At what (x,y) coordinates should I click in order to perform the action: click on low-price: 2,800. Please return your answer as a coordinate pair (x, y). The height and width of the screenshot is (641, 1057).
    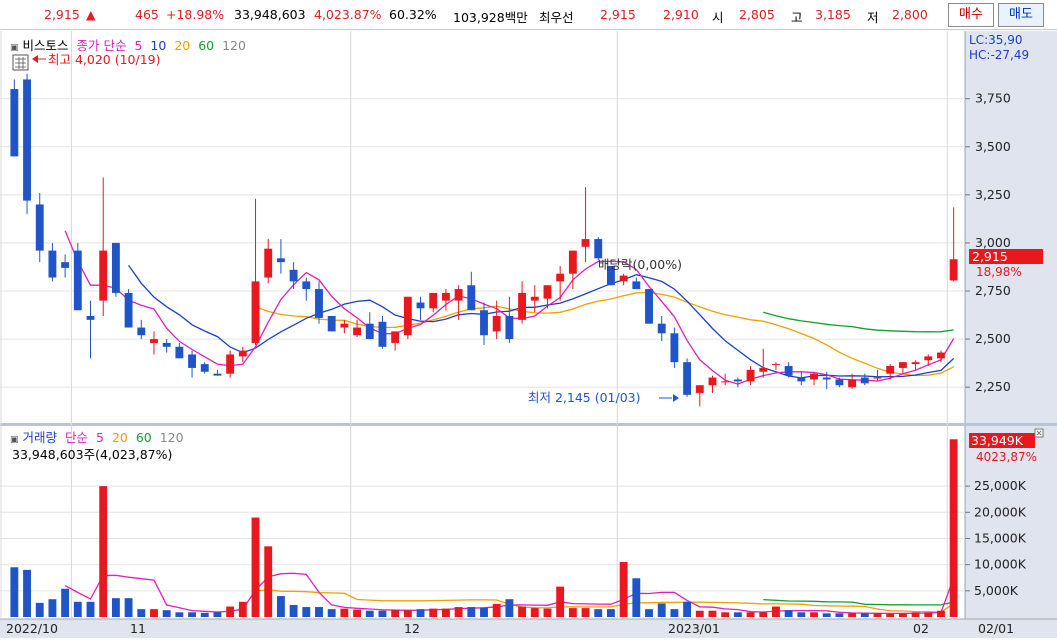
    Looking at the image, I should click on (910, 14).